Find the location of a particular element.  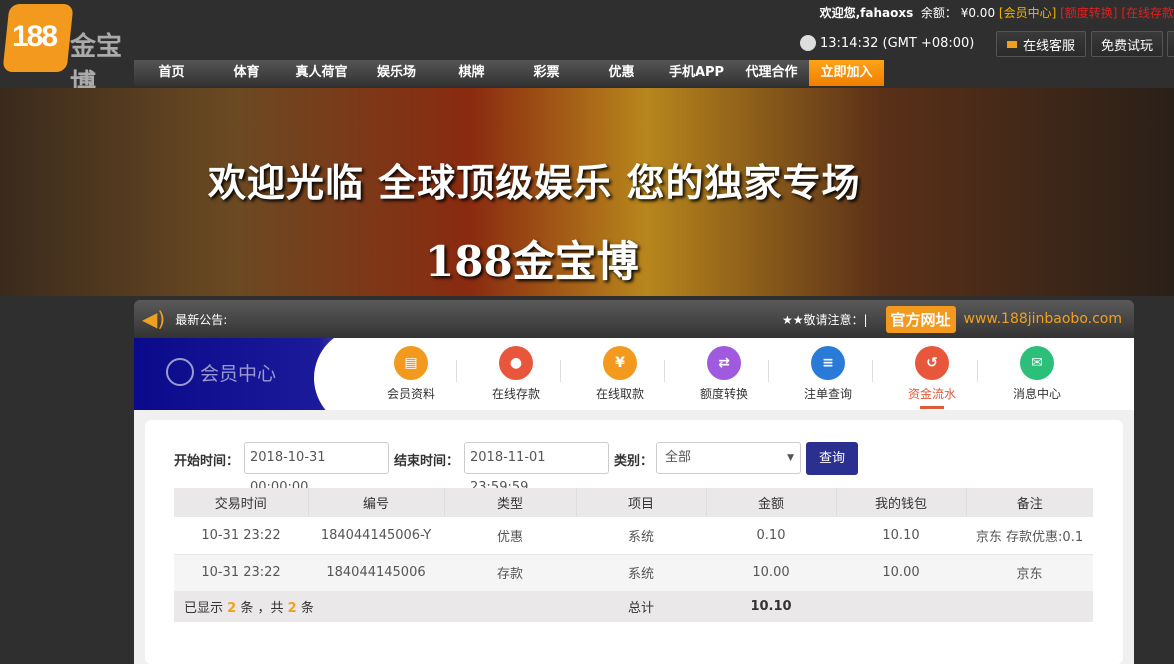

table-row: 10-31 23:22 184044145006 存款 系统 10.00 10.00 京东 is located at coordinates (633, 572).